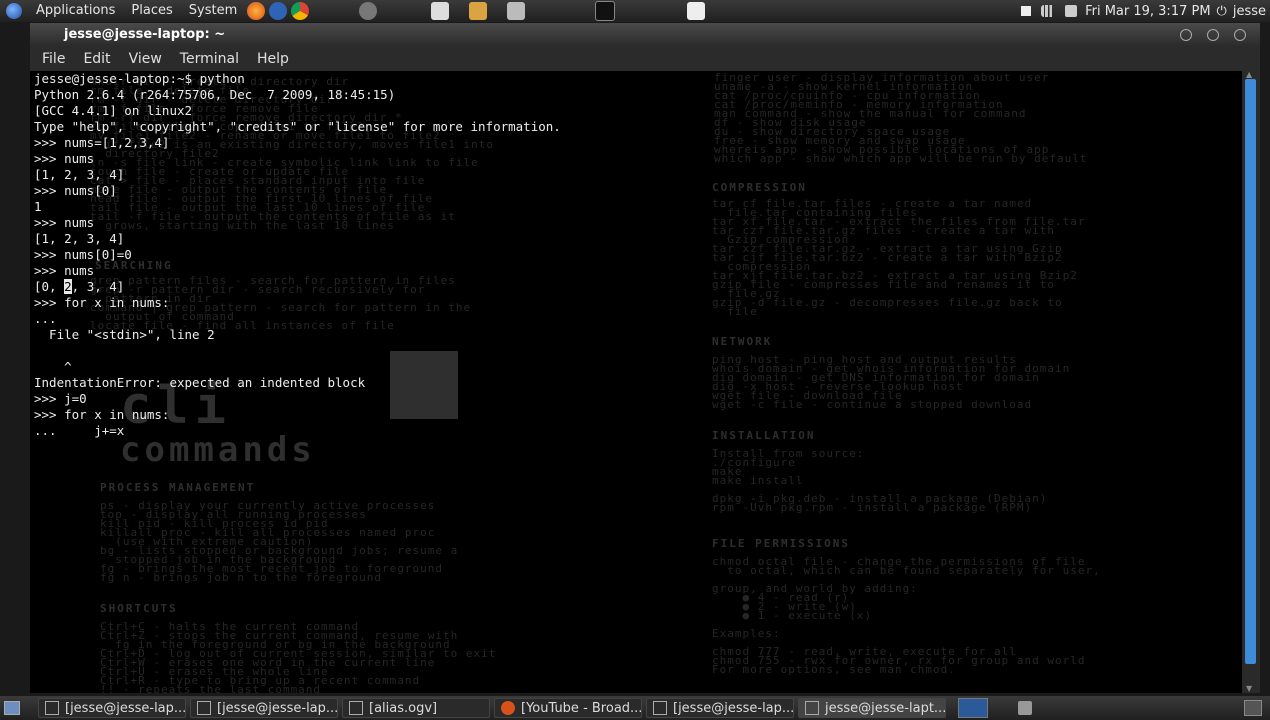  I want to click on show-desktop-icon, so click(12, 708).